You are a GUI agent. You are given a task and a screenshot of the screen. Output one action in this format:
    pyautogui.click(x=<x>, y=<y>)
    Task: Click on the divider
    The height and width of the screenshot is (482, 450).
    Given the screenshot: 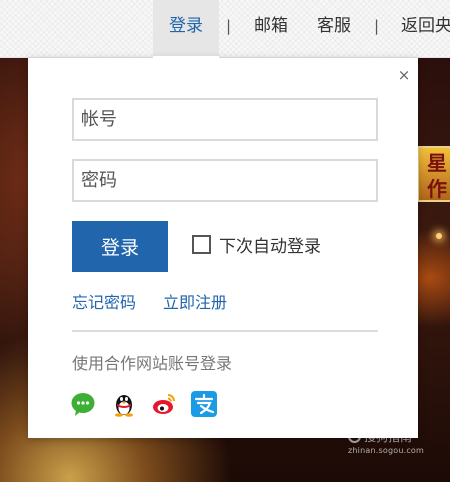 What is the action you would take?
    pyautogui.click(x=225, y=331)
    